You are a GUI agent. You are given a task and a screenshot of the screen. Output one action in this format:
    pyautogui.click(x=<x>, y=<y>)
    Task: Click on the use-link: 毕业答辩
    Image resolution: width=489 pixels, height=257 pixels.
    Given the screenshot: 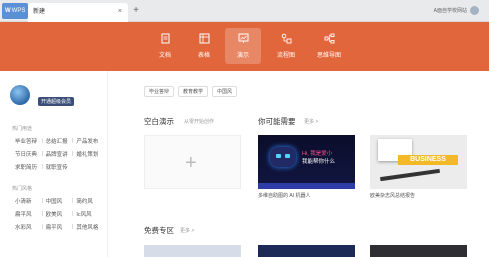 What is the action you would take?
    pyautogui.click(x=27, y=141)
    